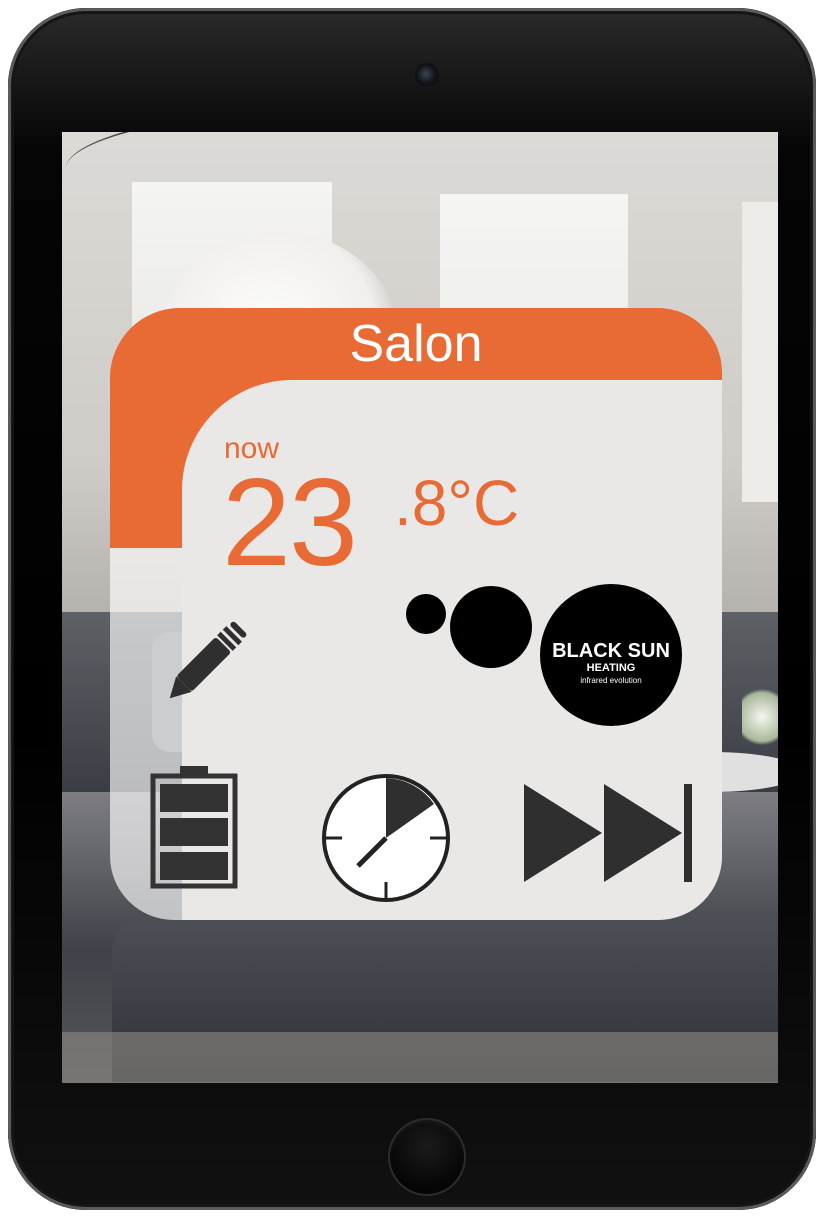 This screenshot has height=1218, width=824. I want to click on room-title: Salon, so click(416, 344).